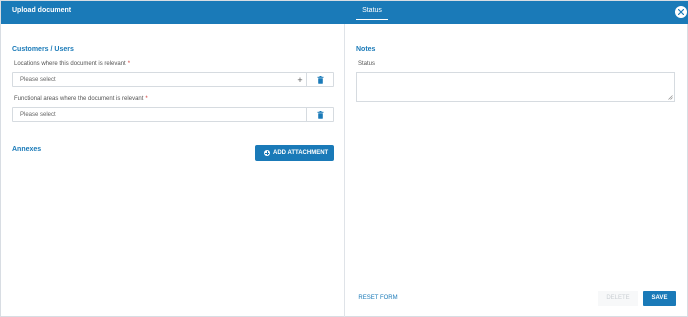  Describe the element at coordinates (618, 298) in the screenshot. I see `delete-button: DELETE` at that location.